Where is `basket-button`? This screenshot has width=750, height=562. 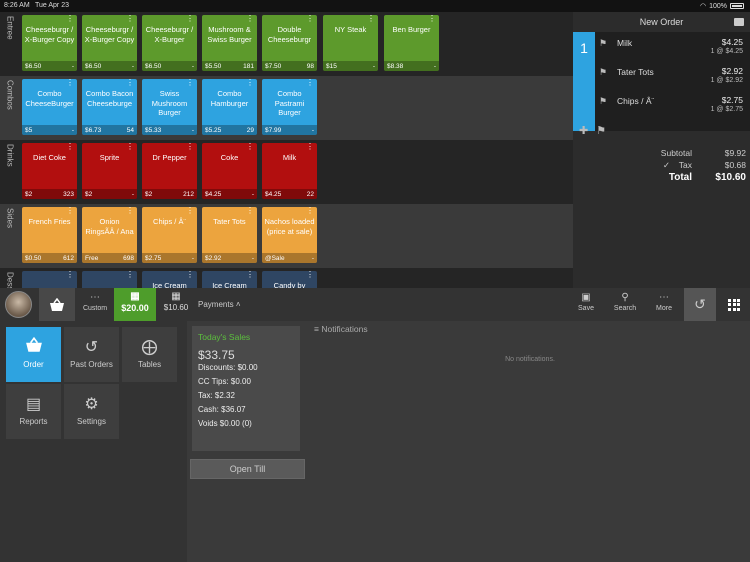 basket-button is located at coordinates (57, 304).